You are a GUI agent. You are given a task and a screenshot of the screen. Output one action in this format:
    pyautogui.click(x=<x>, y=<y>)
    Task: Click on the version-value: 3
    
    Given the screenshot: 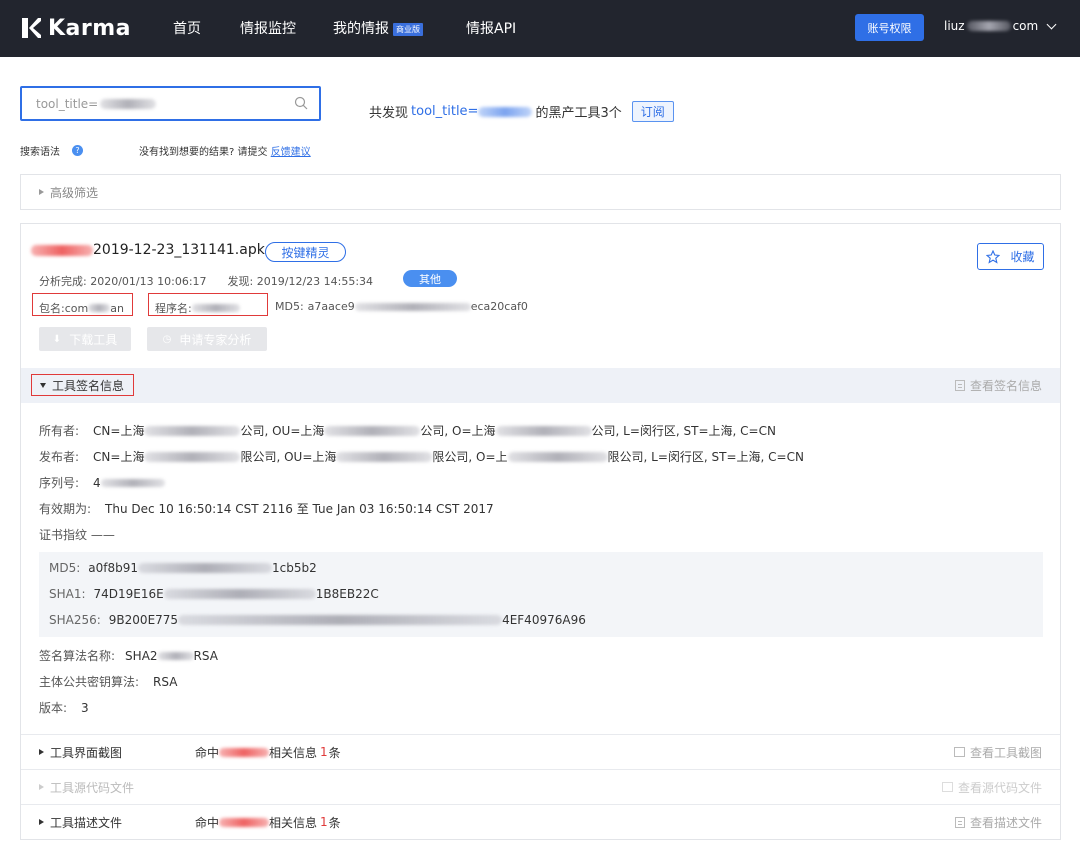 What is the action you would take?
    pyautogui.click(x=85, y=707)
    